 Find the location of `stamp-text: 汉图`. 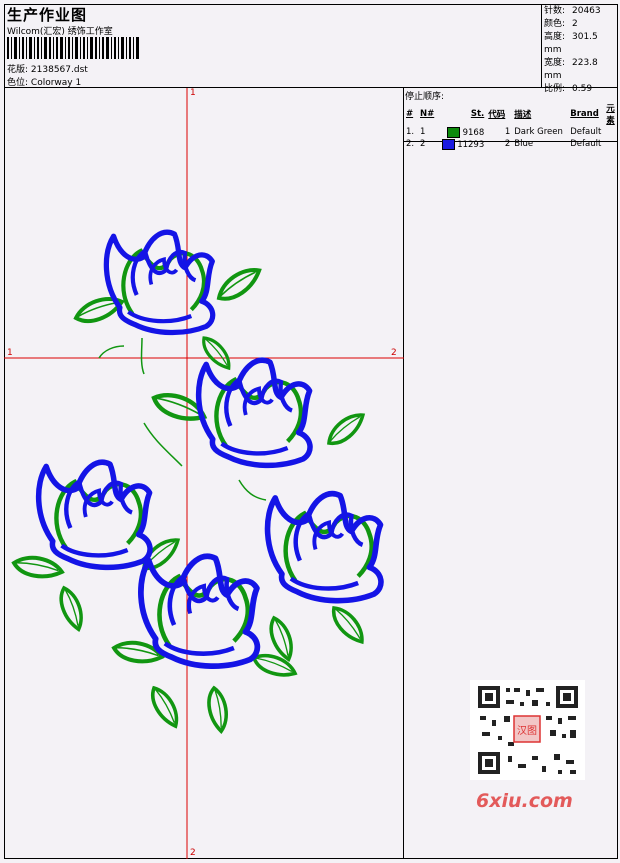

stamp-text: 汉图 is located at coordinates (527, 731).